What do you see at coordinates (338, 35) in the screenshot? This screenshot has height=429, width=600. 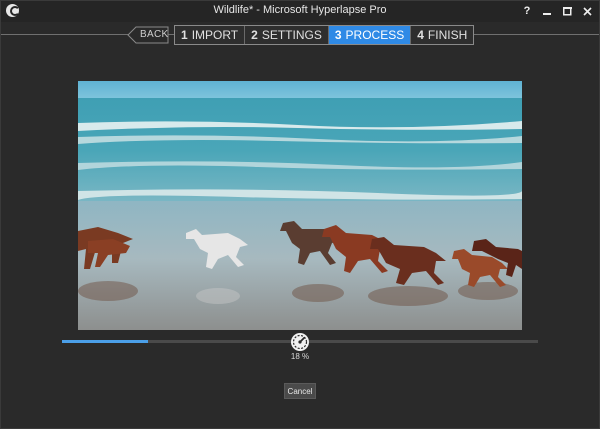 I see `step-number: 3` at bounding box center [338, 35].